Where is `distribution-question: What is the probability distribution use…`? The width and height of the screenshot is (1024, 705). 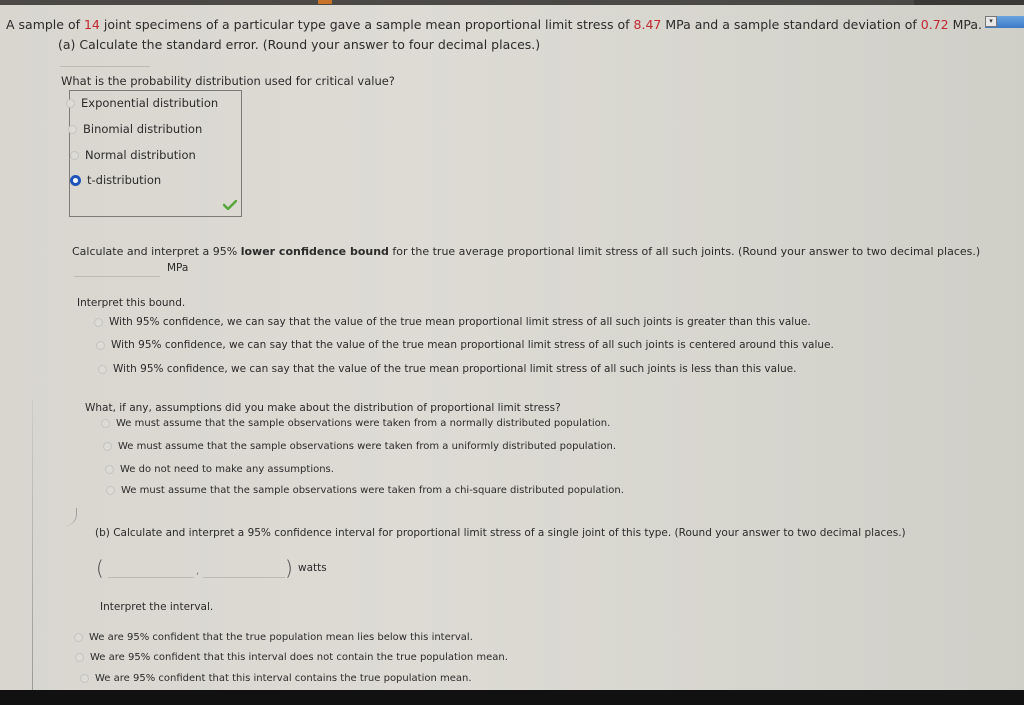 distribution-question: What is the probability distribution use… is located at coordinates (228, 81).